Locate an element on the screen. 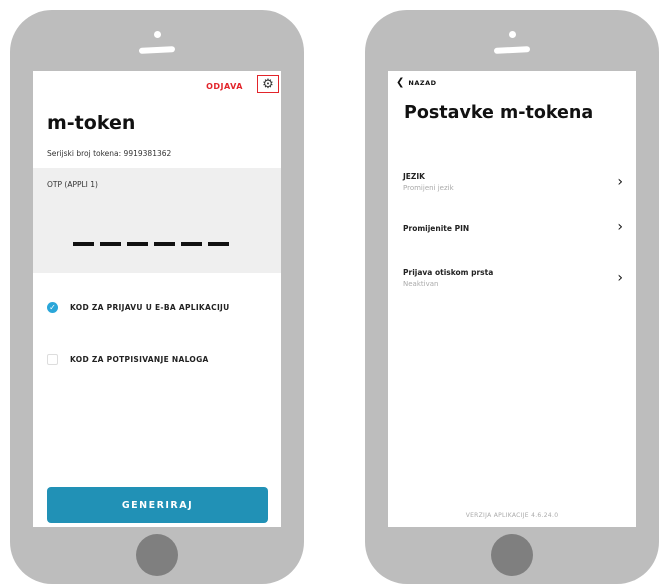 This screenshot has width=659, height=584. checkmark-icon: ✓ is located at coordinates (52, 307).